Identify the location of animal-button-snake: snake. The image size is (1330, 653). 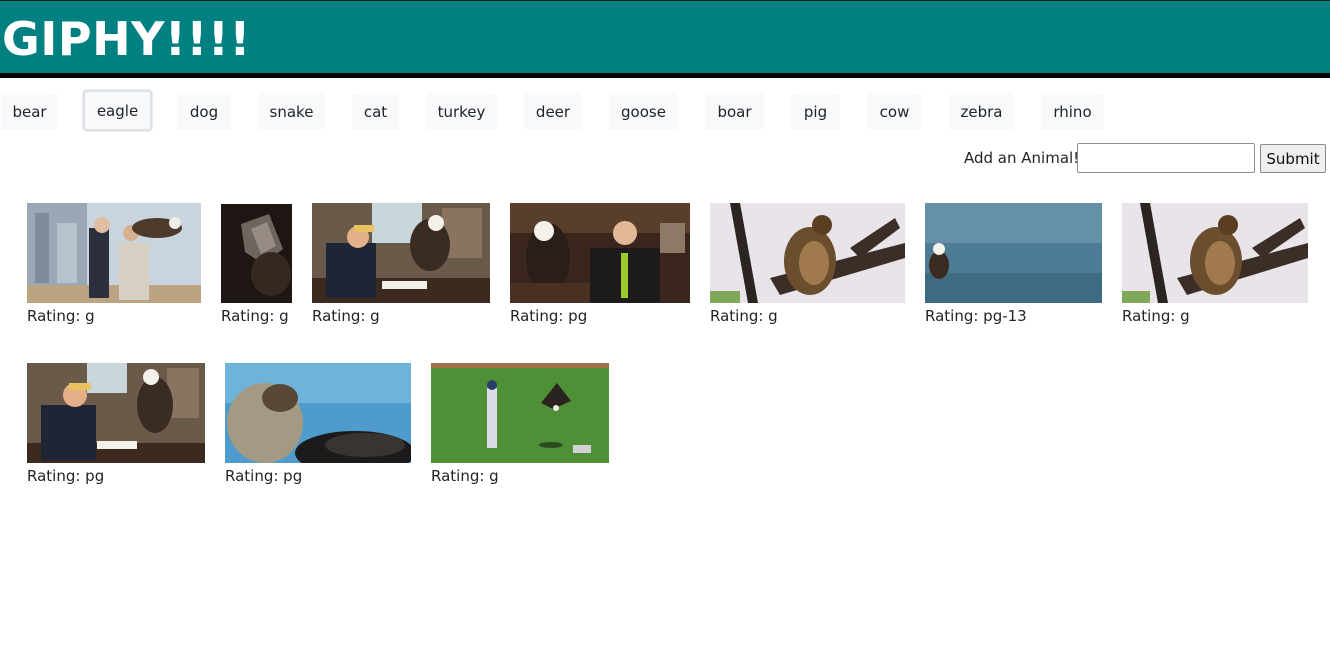
(291, 111).